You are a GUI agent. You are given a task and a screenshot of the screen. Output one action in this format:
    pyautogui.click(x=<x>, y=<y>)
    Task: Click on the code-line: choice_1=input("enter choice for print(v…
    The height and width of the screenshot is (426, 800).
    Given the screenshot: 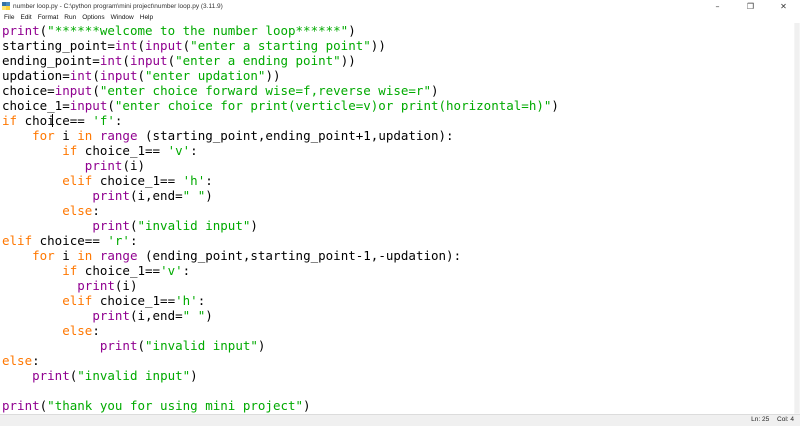 What is the action you would take?
    pyautogui.click(x=280, y=105)
    